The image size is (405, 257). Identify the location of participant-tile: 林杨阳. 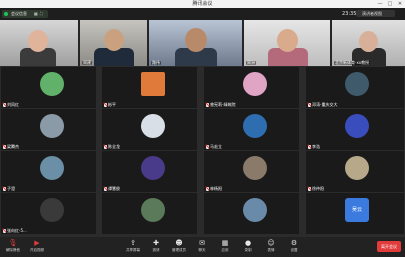
(251, 171).